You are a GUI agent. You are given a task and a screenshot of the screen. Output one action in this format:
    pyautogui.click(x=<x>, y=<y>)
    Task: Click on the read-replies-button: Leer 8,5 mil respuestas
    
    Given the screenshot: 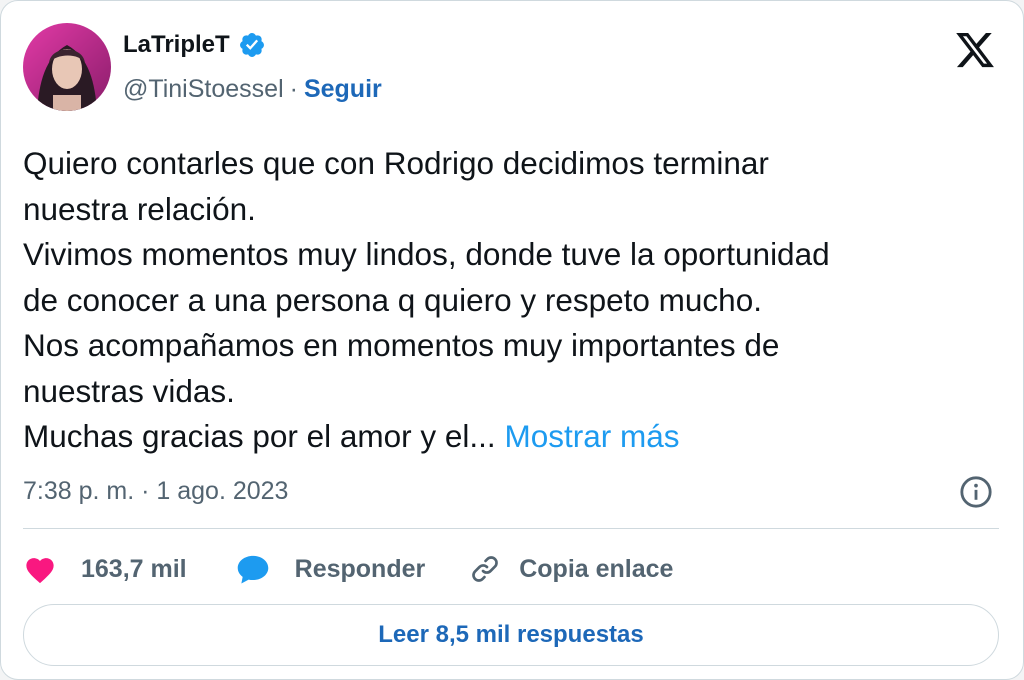 What is the action you would take?
    pyautogui.click(x=511, y=635)
    